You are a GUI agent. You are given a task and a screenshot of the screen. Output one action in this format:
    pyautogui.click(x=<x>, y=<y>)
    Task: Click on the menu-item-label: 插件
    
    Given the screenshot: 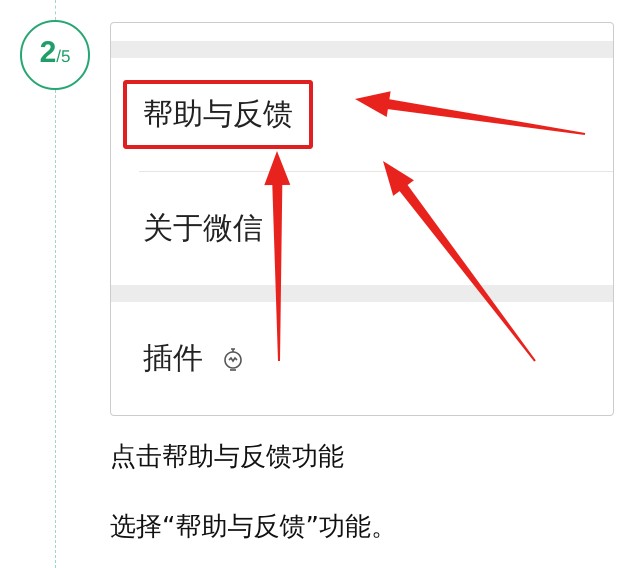 What is the action you would take?
    pyautogui.click(x=173, y=359)
    